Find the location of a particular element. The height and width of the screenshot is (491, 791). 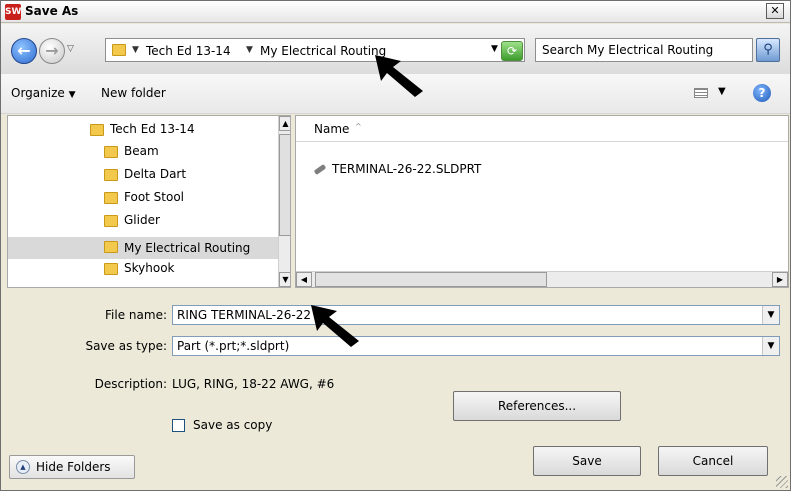

tree-item: Foot Stool is located at coordinates (189, 201).